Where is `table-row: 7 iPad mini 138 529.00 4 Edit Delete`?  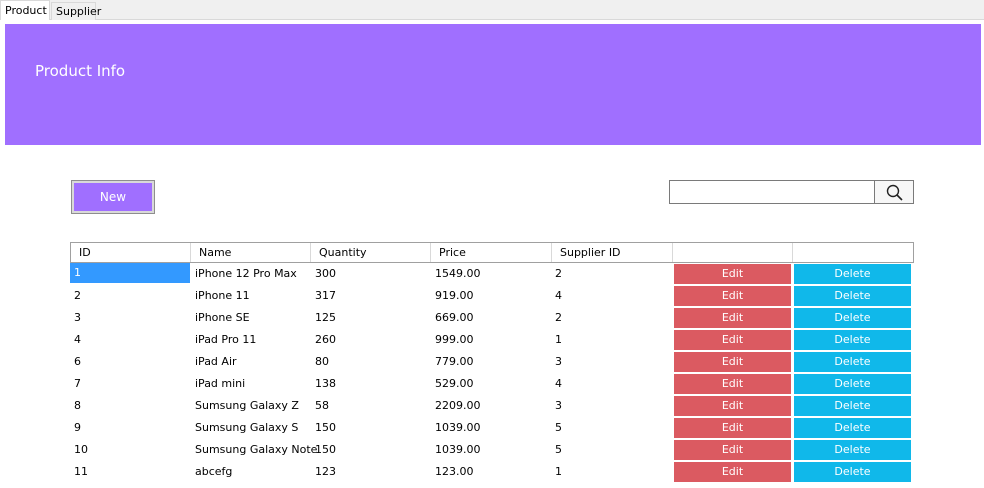 table-row: 7 iPad mini 138 529.00 4 Edit Delete is located at coordinates (492, 384).